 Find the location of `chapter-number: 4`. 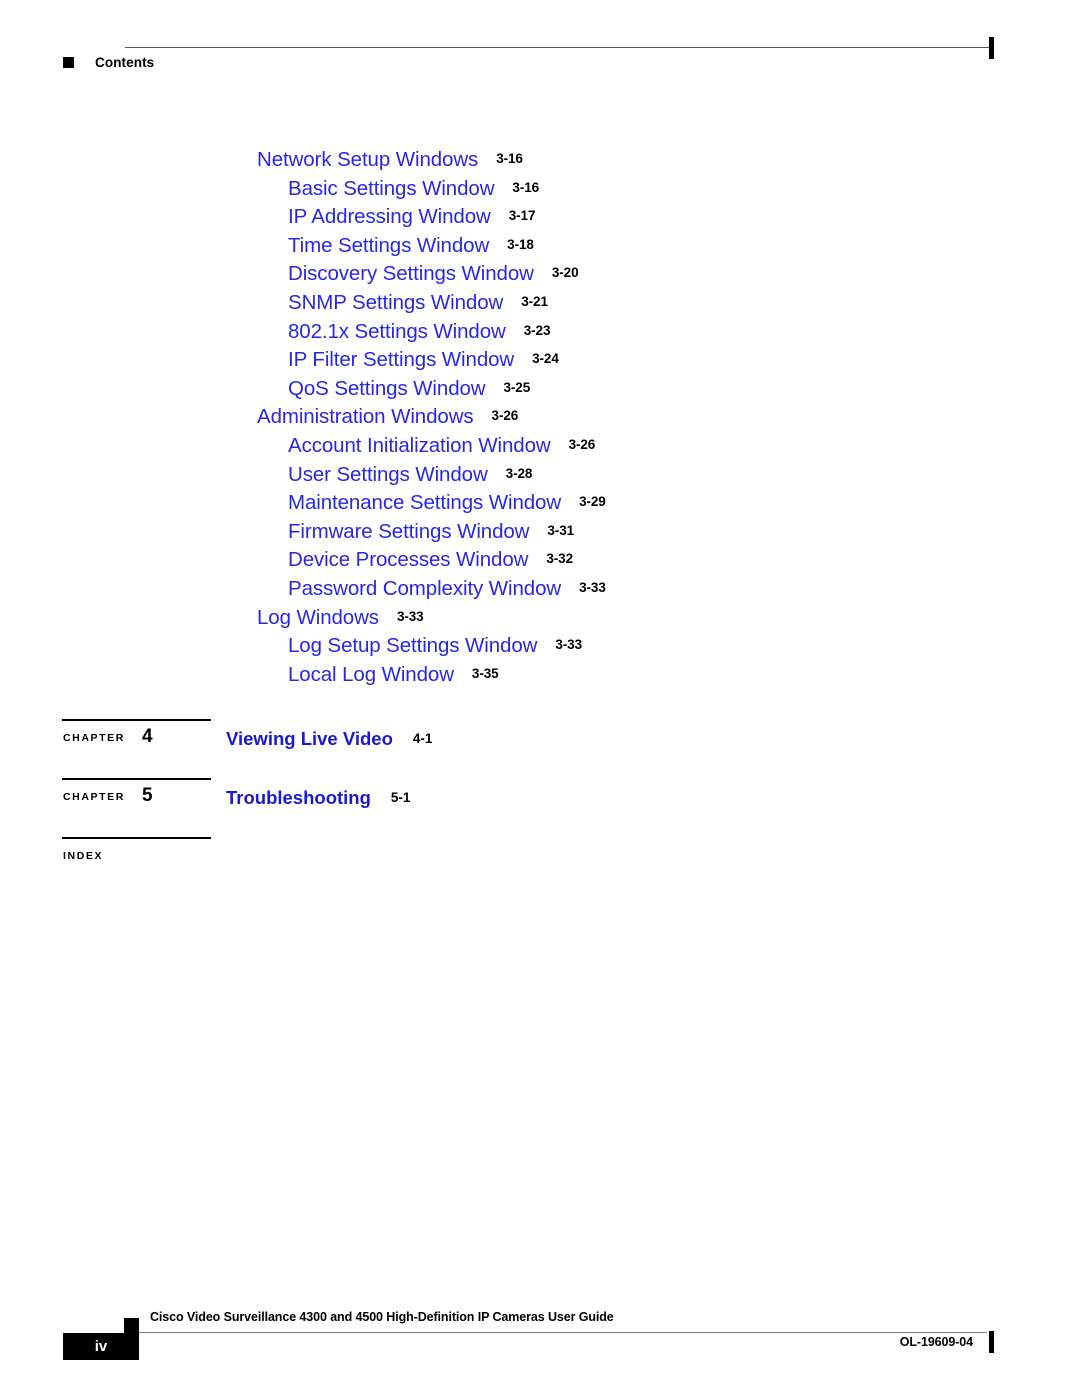

chapter-number: 4 is located at coordinates (147, 736).